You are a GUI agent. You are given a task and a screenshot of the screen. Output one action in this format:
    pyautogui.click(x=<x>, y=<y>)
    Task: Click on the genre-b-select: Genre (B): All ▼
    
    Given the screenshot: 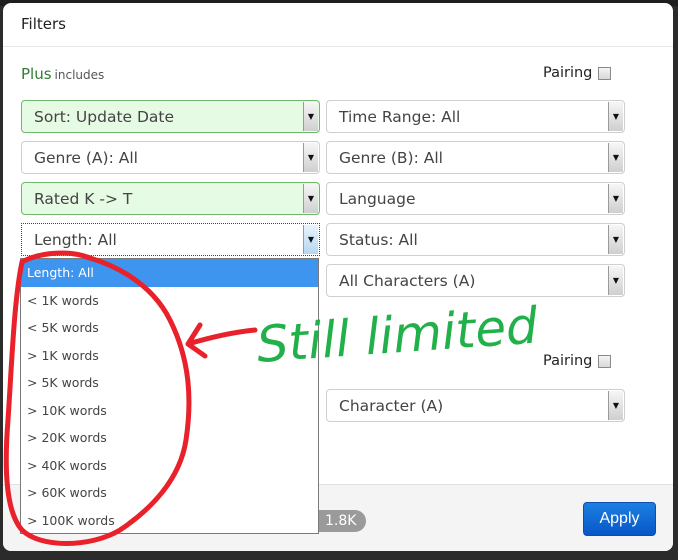 What is the action you would take?
    pyautogui.click(x=475, y=157)
    